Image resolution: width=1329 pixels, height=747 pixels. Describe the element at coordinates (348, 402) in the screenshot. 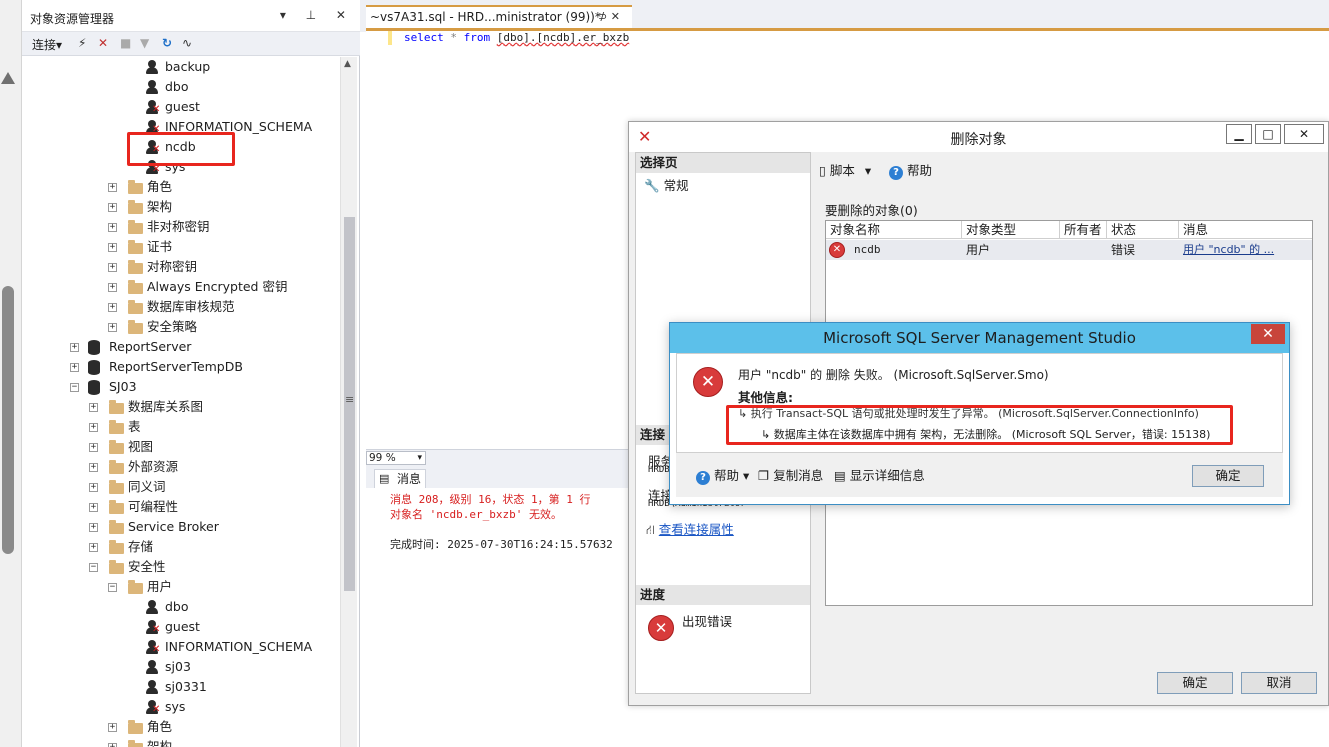

I see `tree-scrollbar: ▲ ≡` at that location.